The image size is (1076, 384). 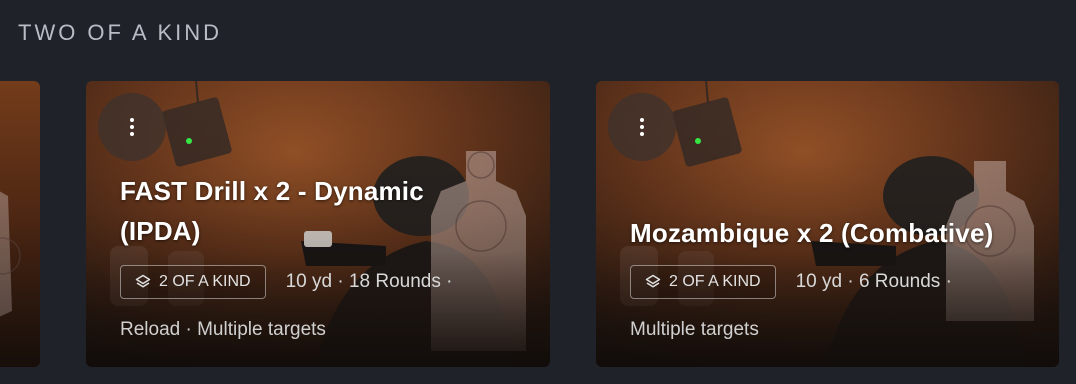 What do you see at coordinates (694, 329) in the screenshot?
I see `card-tags: Multiple targets` at bounding box center [694, 329].